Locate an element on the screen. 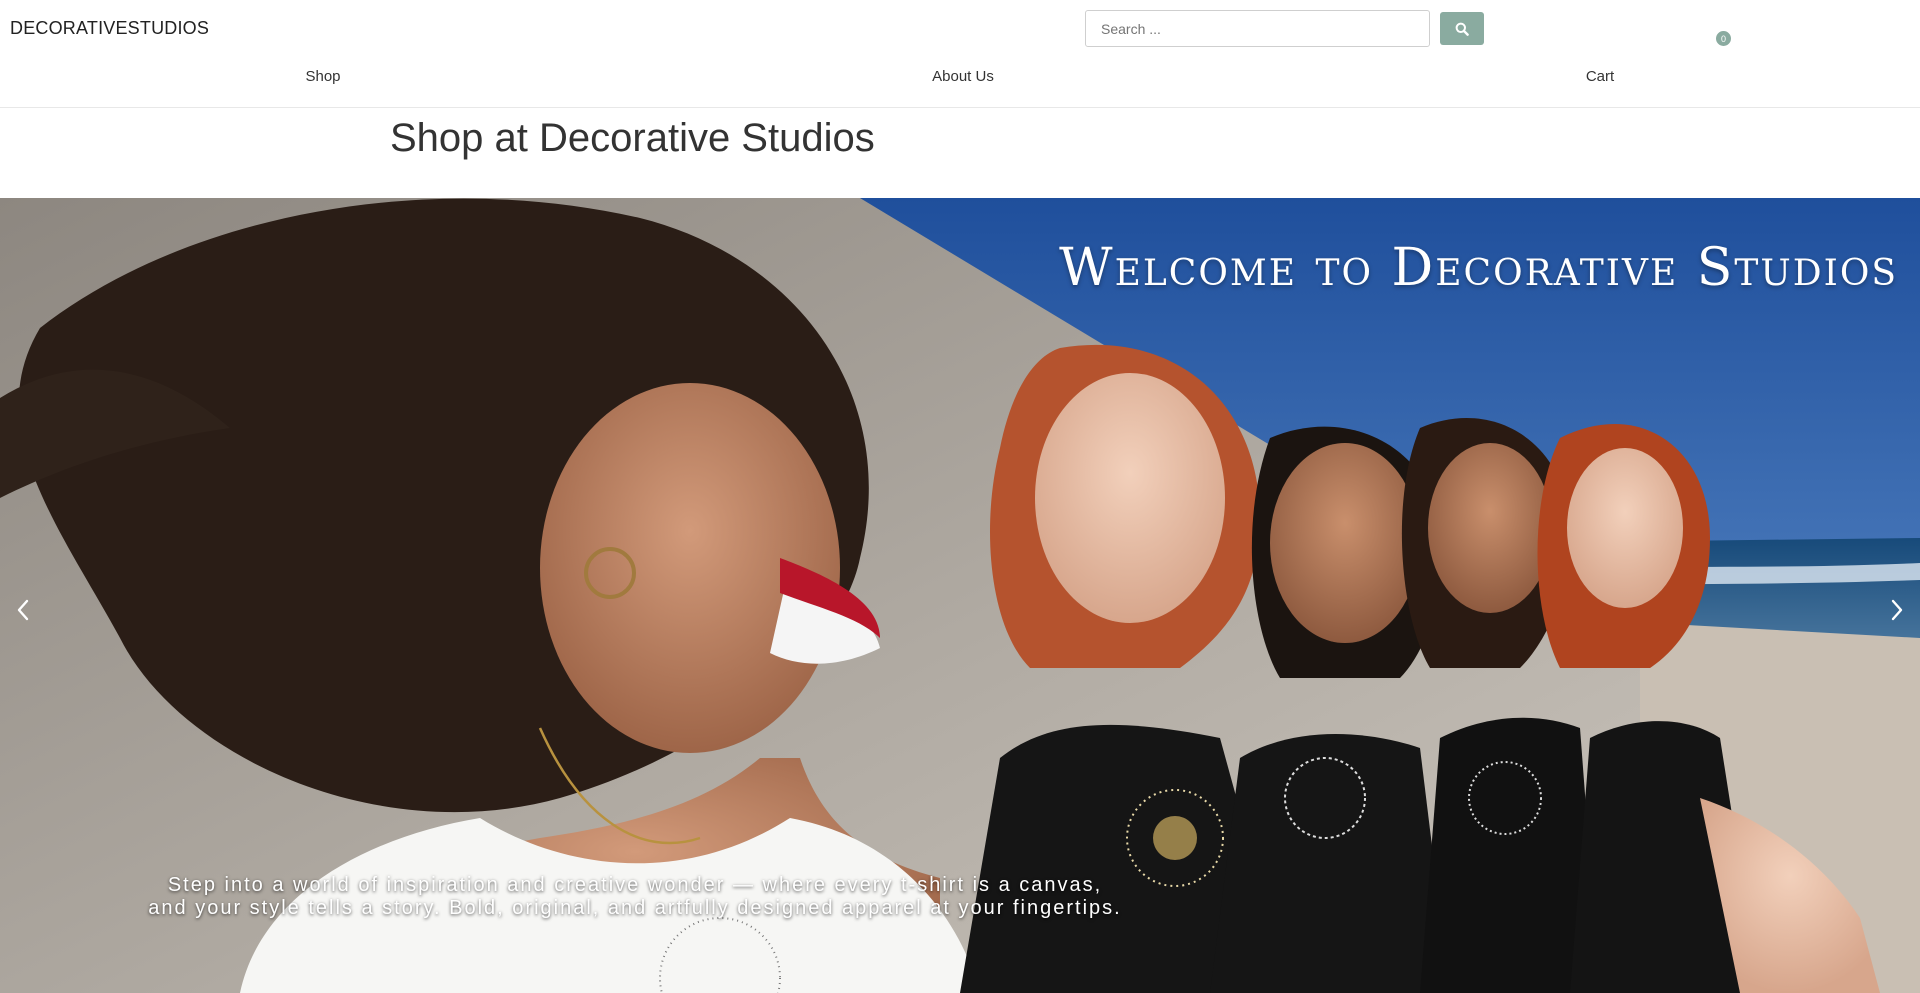  chevron-left-icon is located at coordinates (23, 610).